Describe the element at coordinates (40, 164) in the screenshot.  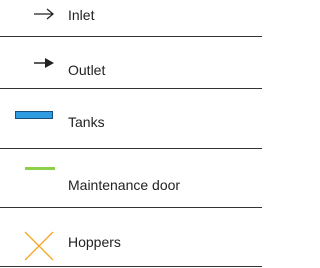
I see `green-line-icon` at that location.